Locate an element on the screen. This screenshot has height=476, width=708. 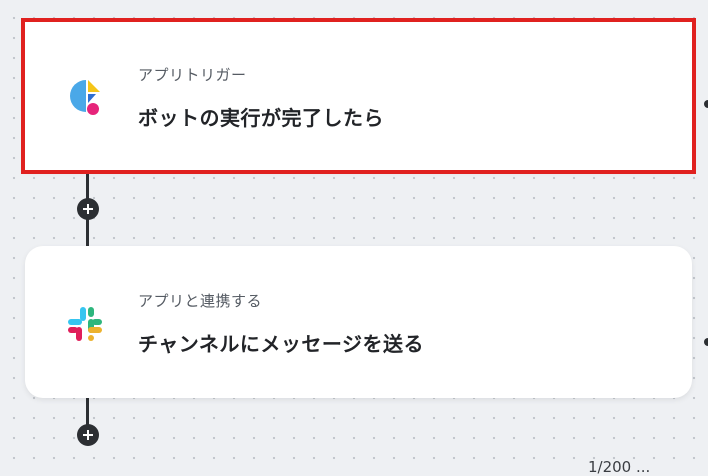
step-title: ボットの実行が完了したら is located at coordinates (261, 118).